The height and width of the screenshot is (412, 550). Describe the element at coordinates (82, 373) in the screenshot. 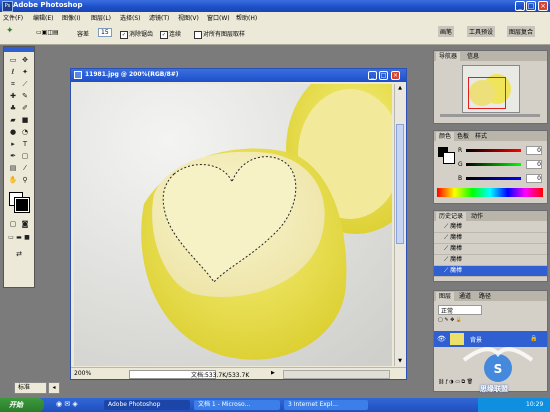

I see `zoom-readout: 200%` at that location.